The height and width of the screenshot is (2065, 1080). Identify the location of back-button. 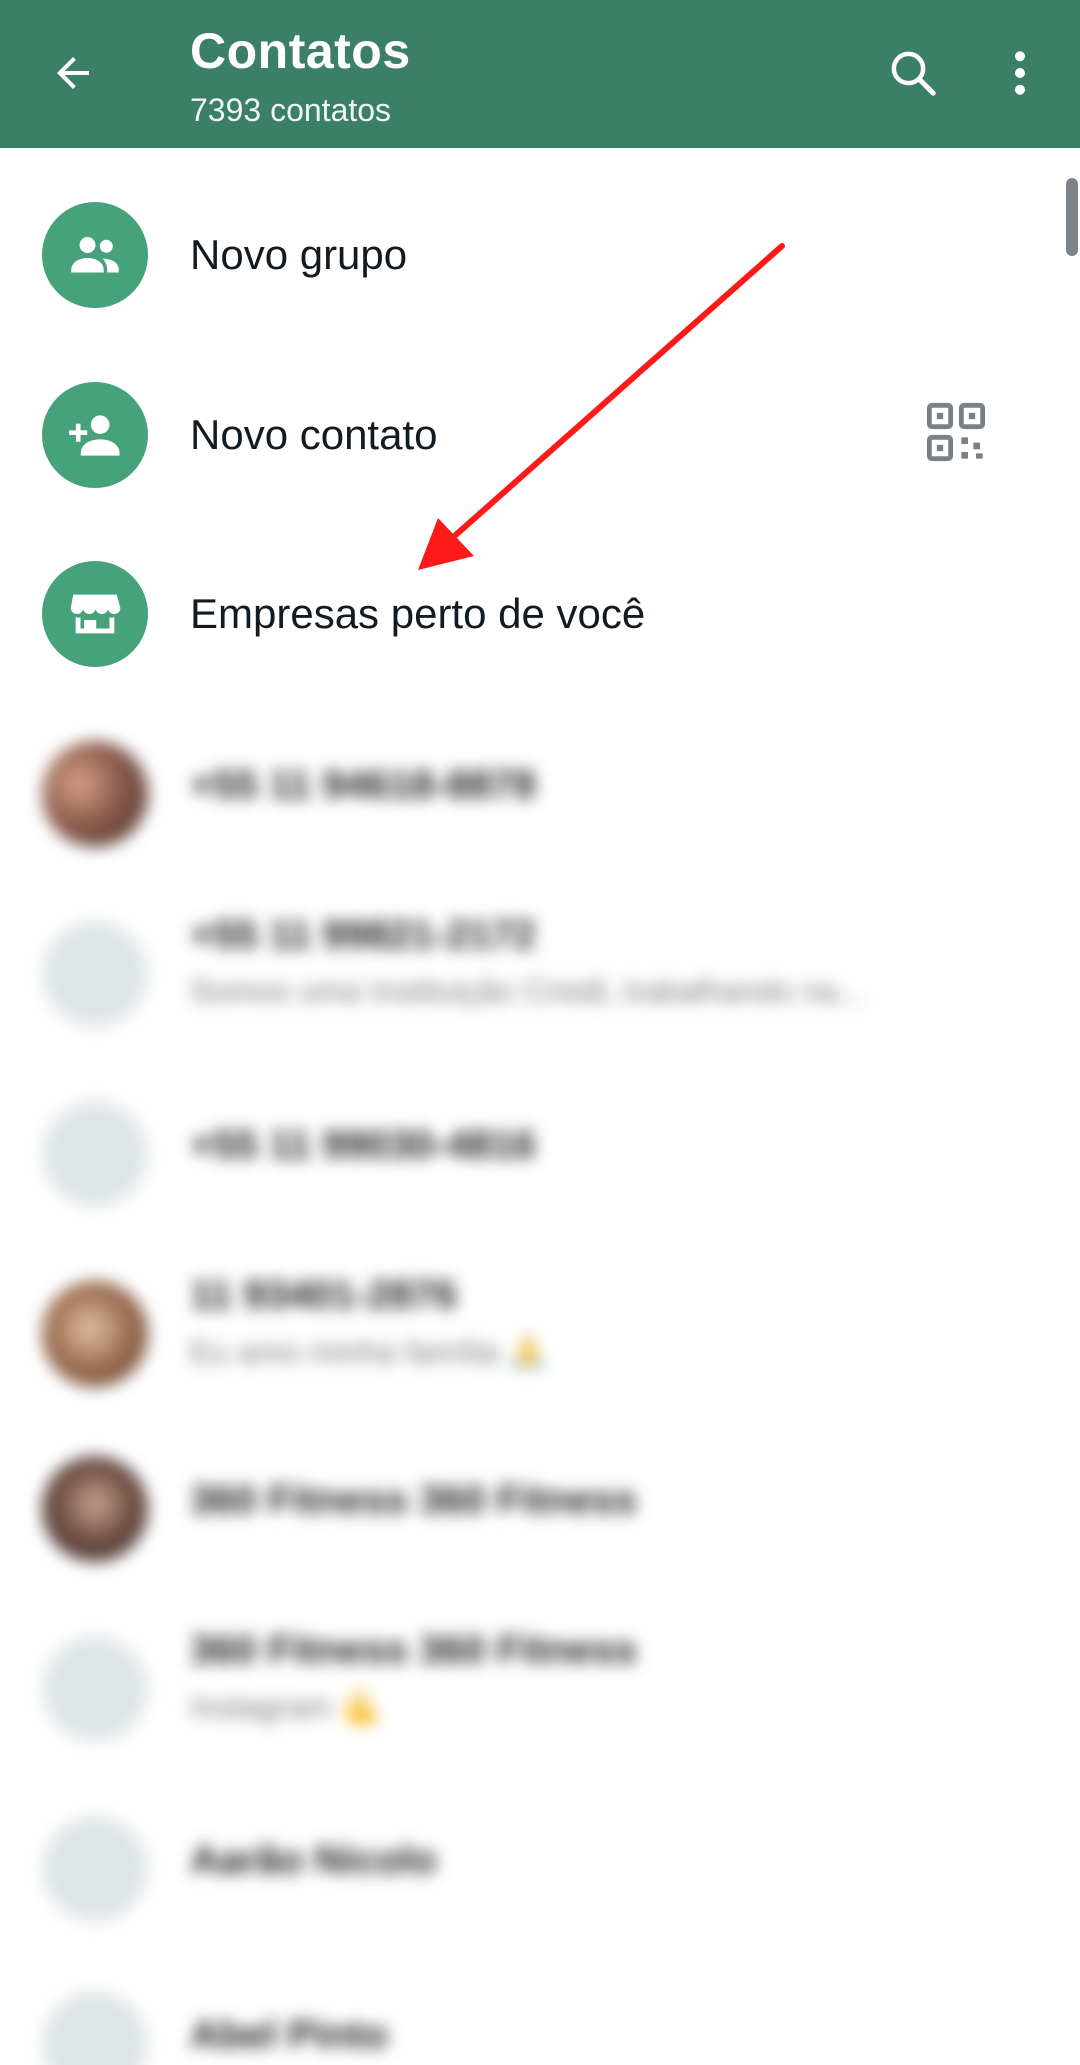
(73, 73).